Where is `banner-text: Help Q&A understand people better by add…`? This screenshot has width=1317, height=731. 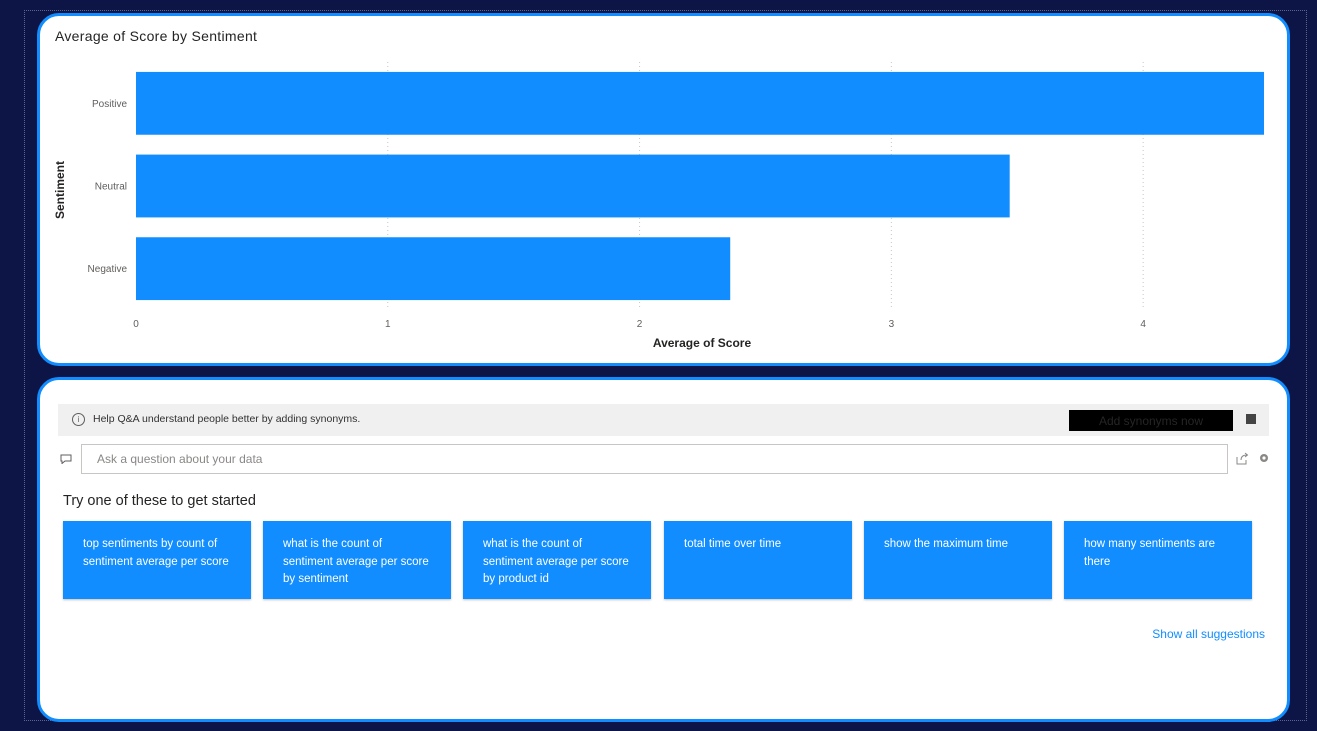
banner-text: Help Q&A understand people better by add… is located at coordinates (227, 419).